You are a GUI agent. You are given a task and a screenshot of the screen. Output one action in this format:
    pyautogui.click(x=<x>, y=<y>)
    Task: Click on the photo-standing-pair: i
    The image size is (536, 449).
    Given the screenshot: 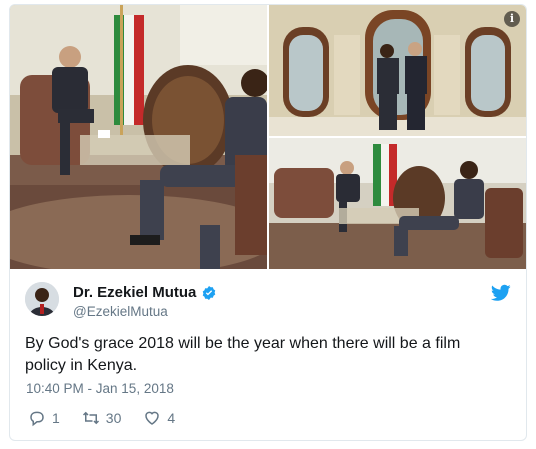 What is the action you would take?
    pyautogui.click(x=397, y=70)
    